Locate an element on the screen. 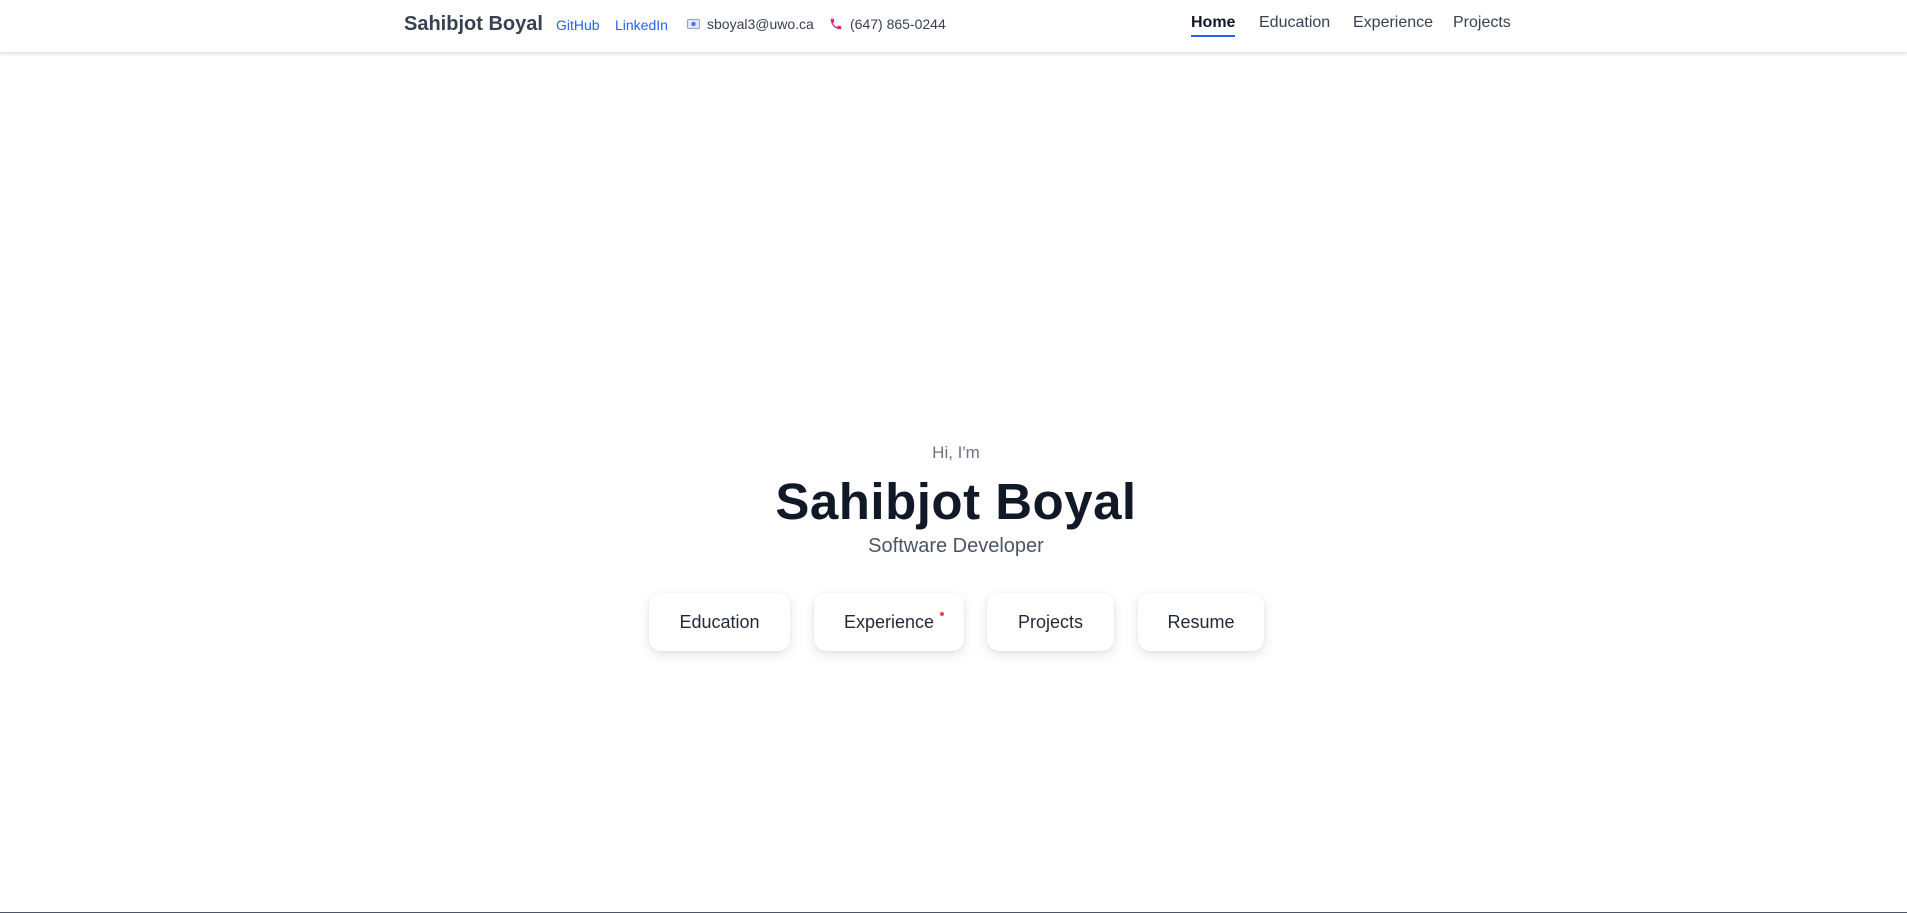  experience-card-label: Experience is located at coordinates (889, 621).